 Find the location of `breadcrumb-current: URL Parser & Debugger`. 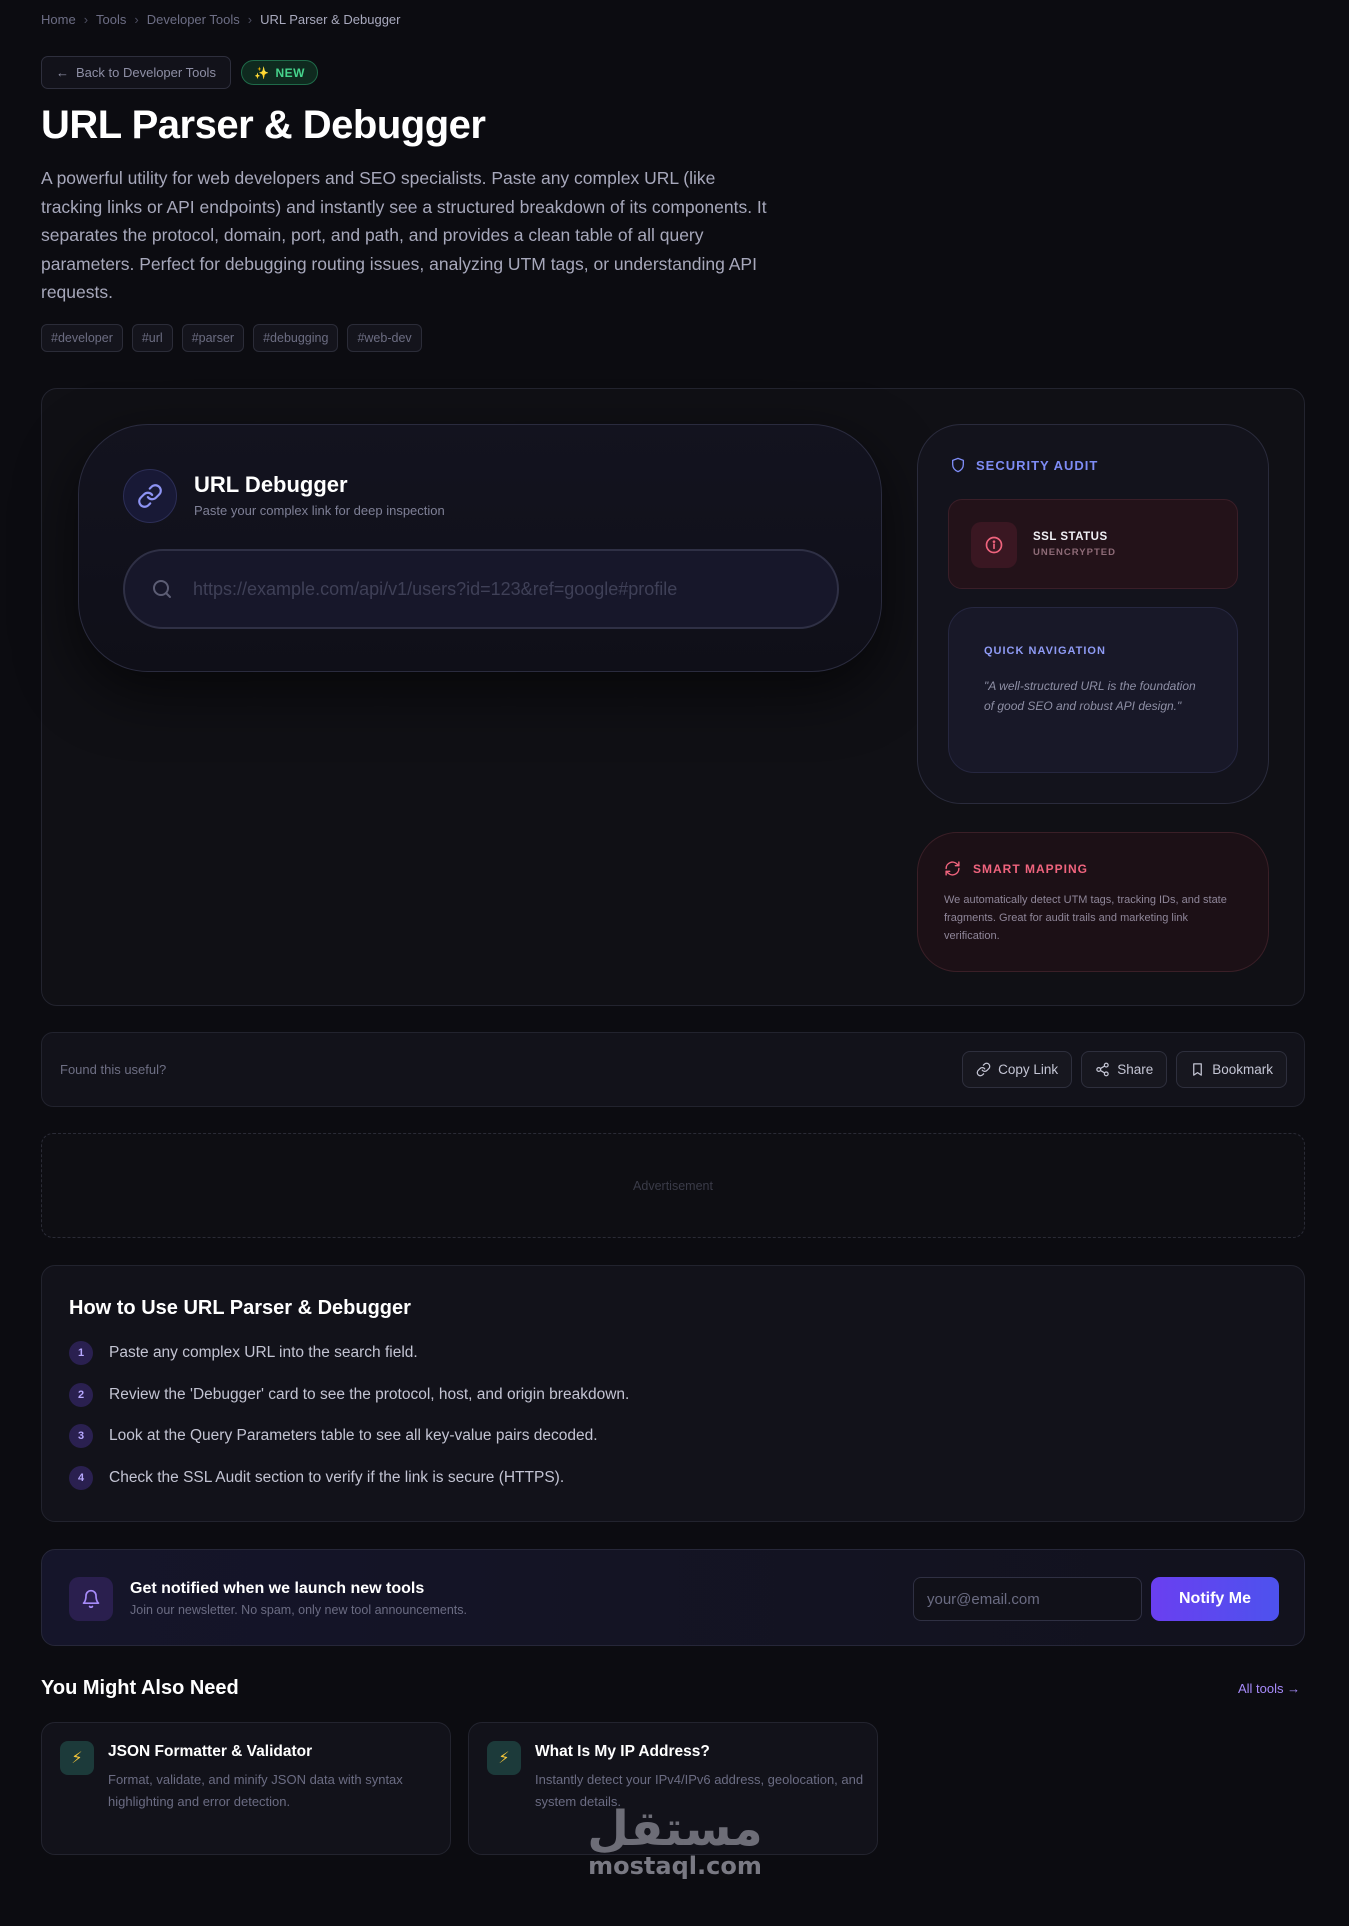

breadcrumb-current: URL Parser & Debugger is located at coordinates (330, 19).